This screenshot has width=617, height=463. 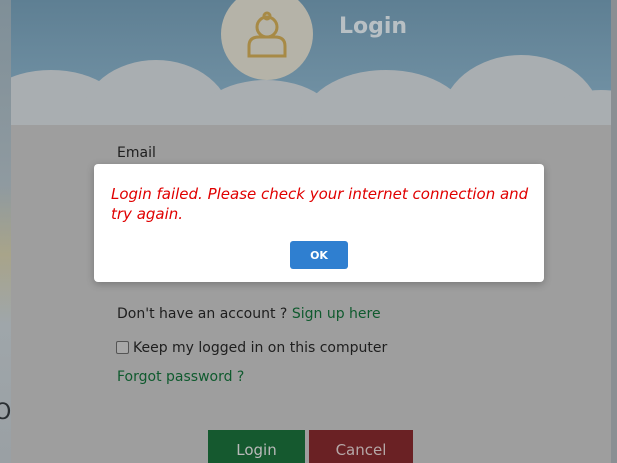 What do you see at coordinates (361, 446) in the screenshot?
I see `cancel-button: Cancel` at bounding box center [361, 446].